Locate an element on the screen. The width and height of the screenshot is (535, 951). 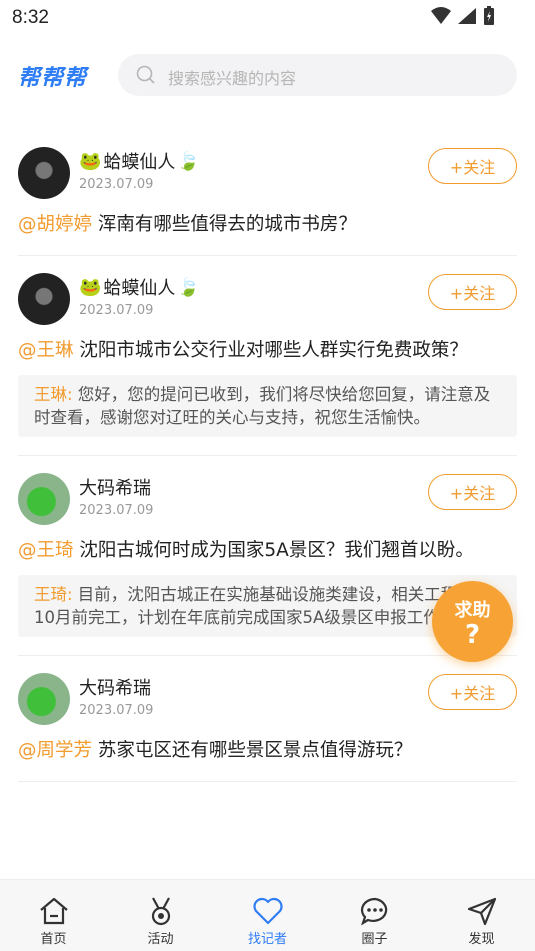
help-fab-button: 求助 ? is located at coordinates (472, 621).